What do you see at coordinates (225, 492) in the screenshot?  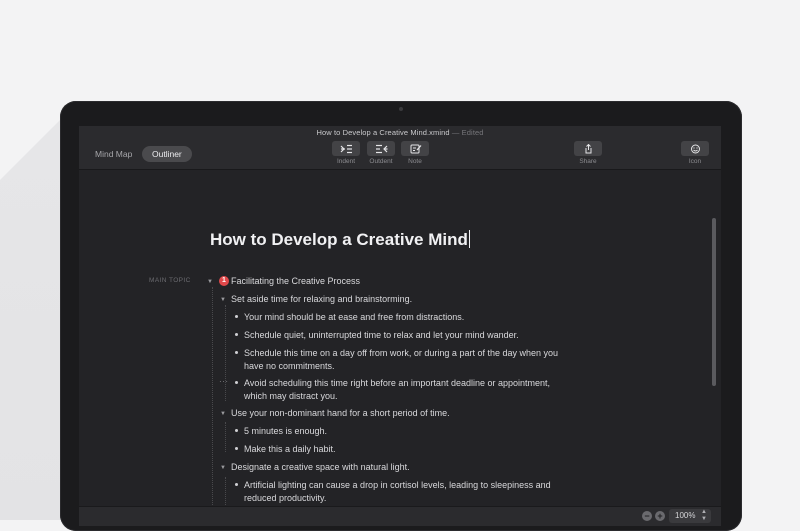 I see `guide-line-sub3` at bounding box center [225, 492].